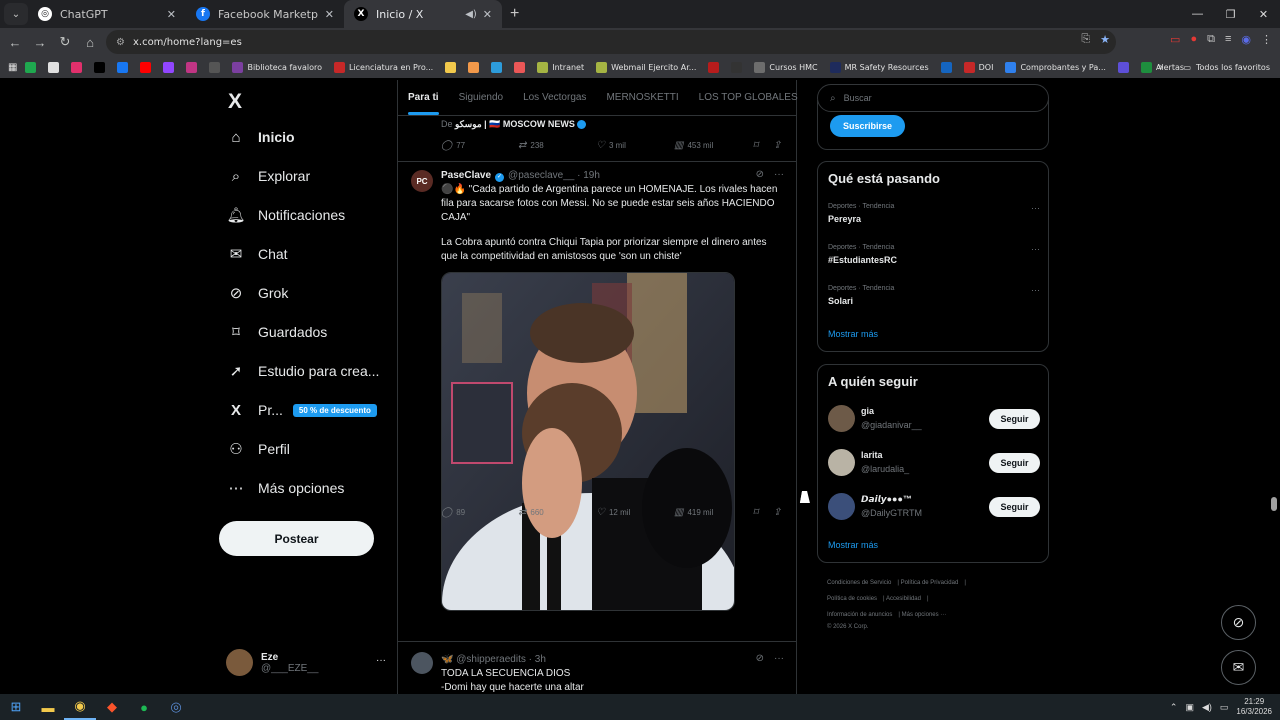  I want to click on nav-item-notificaciones: 🔔︎ Notificaciones, so click(285, 215).